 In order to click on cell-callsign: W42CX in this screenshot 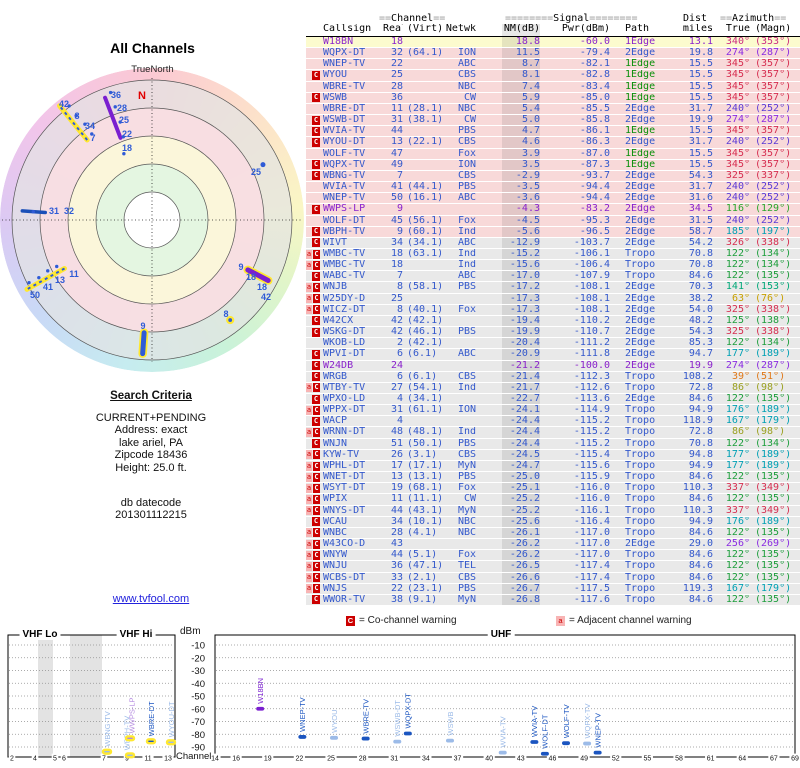, I will do `click(338, 320)`.